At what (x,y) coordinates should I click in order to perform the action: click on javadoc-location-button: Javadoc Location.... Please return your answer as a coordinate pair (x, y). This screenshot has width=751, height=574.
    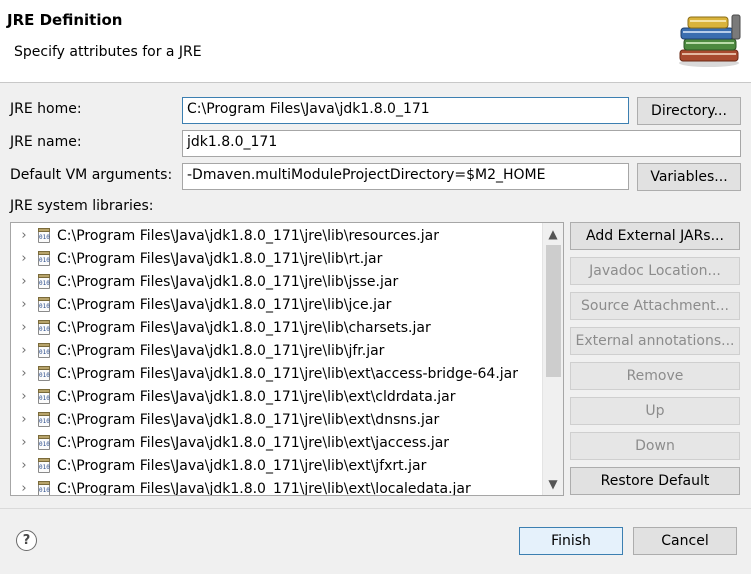
    Looking at the image, I should click on (655, 271).